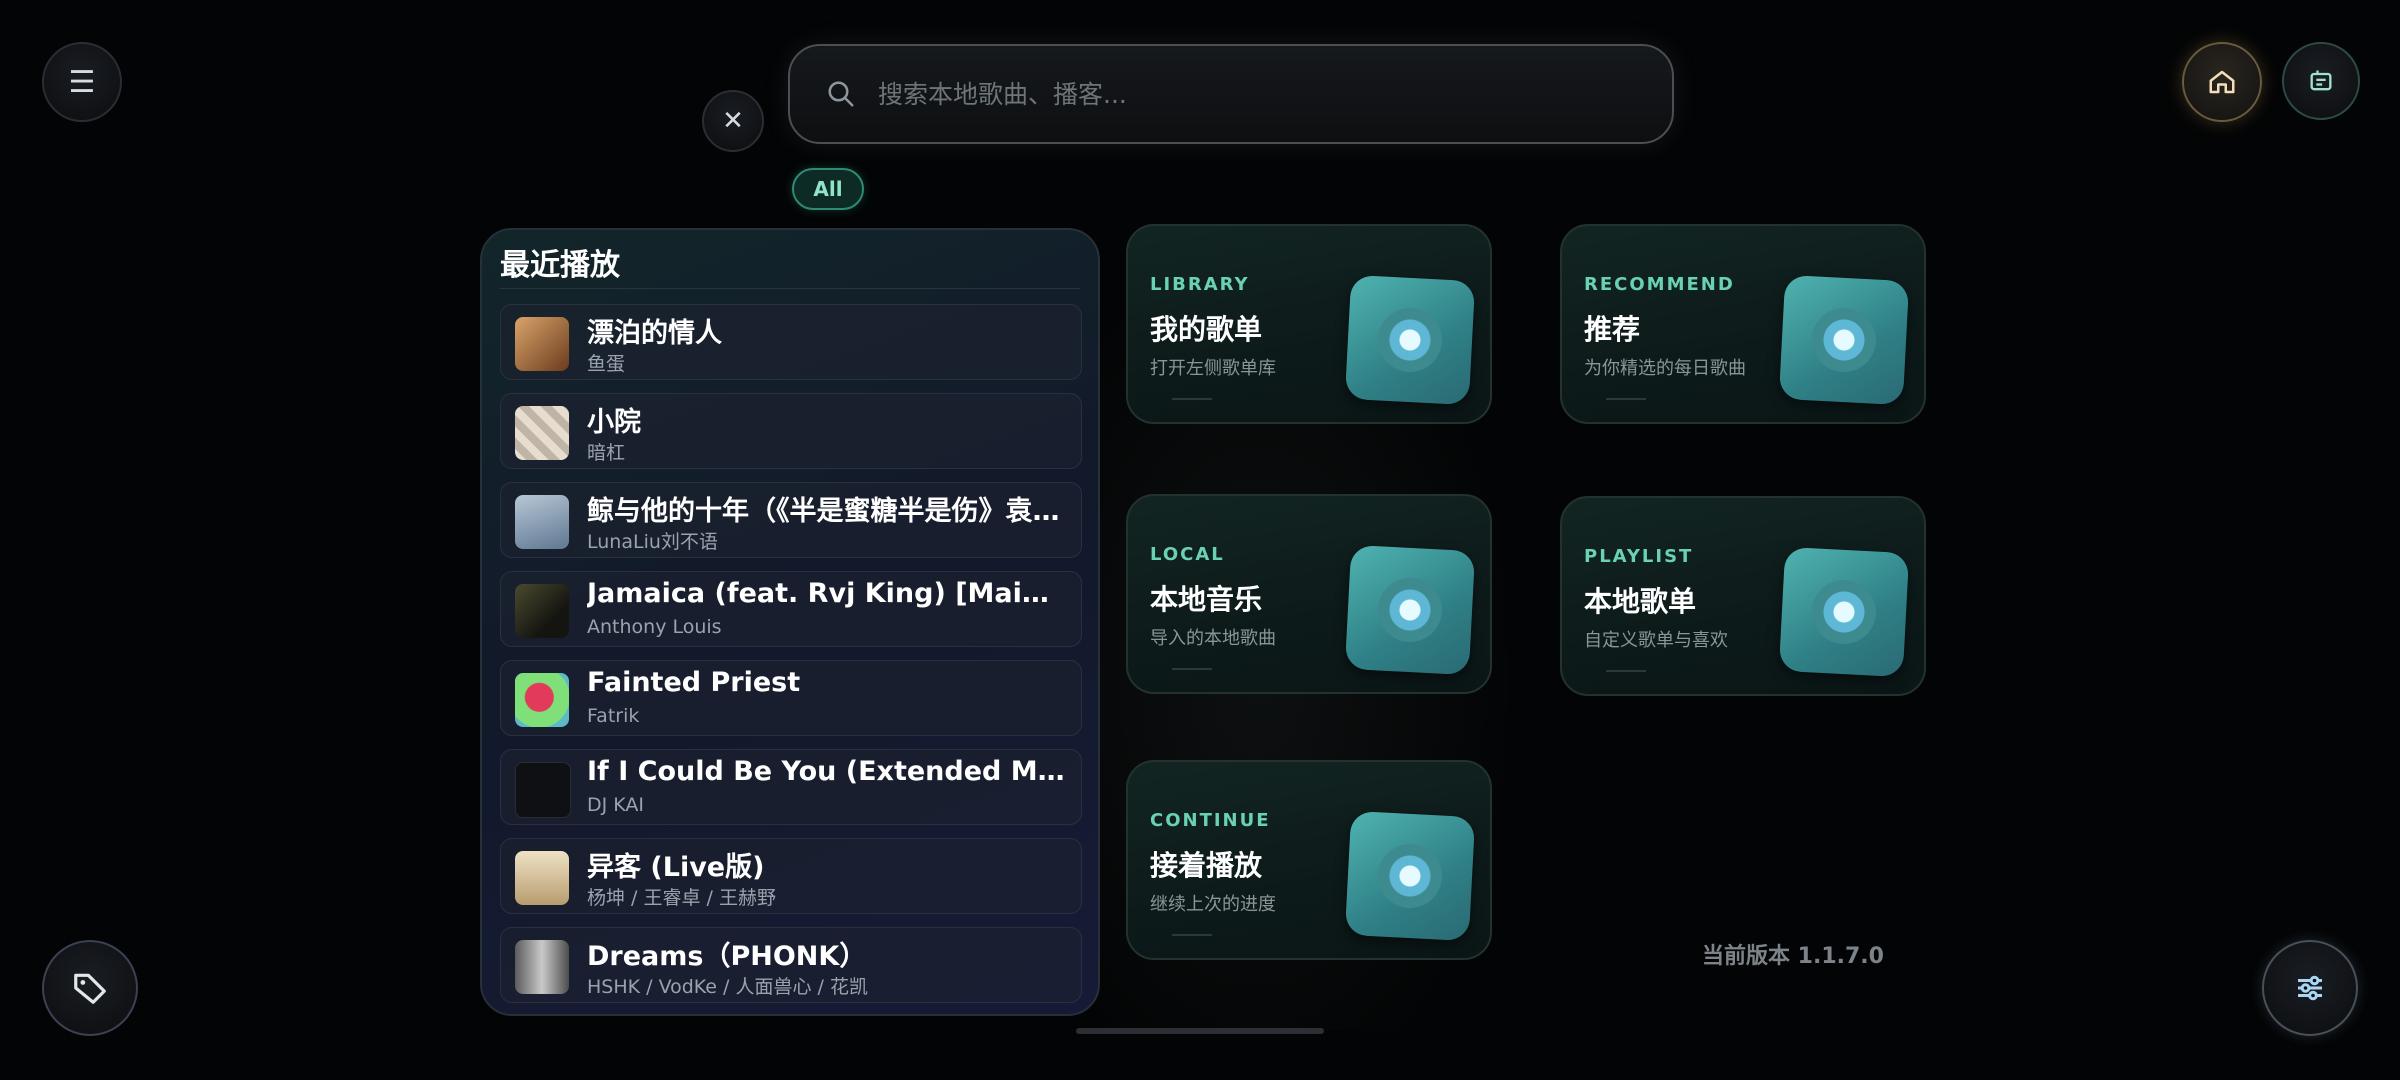  What do you see at coordinates (1206, 329) in the screenshot?
I see `card-title: 我的歌单` at bounding box center [1206, 329].